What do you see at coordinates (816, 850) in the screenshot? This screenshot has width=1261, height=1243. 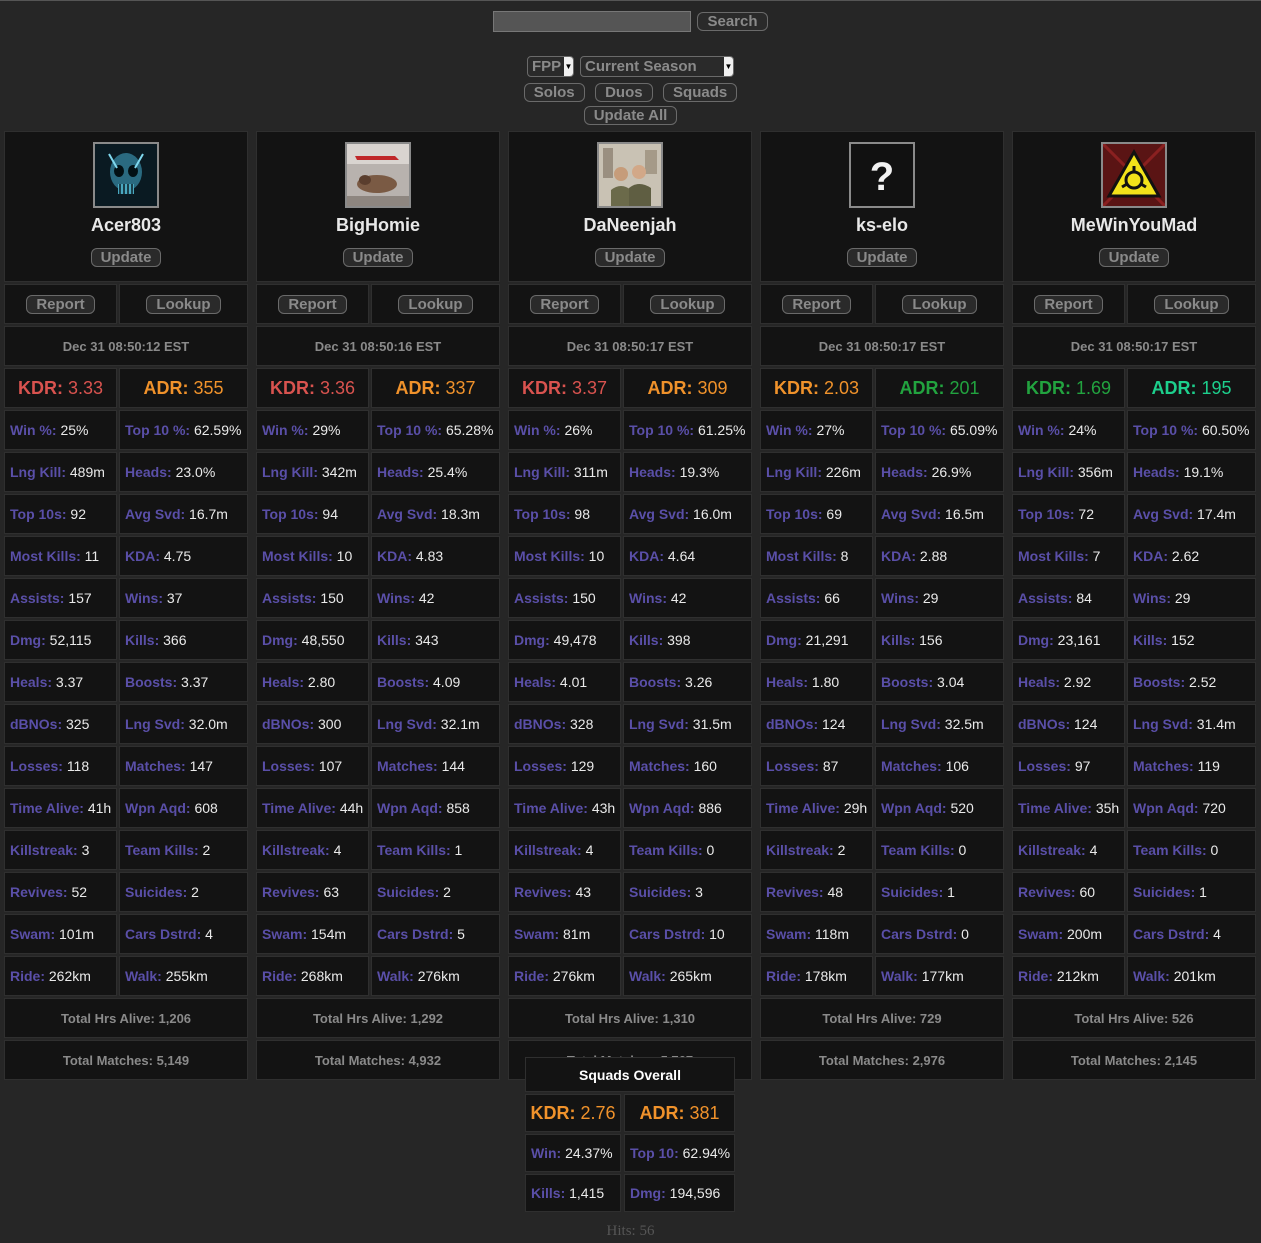 I see `stat-killstreak: Killstreak: 2` at bounding box center [816, 850].